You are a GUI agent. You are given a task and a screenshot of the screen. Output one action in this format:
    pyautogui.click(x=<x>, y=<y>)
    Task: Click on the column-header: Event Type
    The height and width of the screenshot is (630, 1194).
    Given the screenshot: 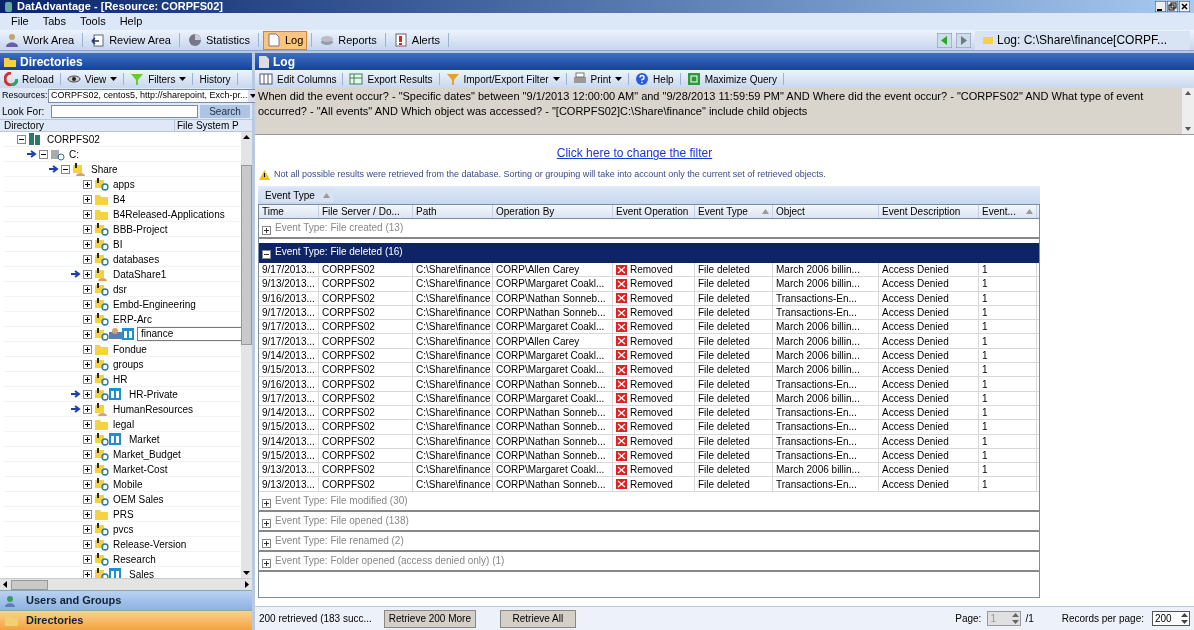 What is the action you would take?
    pyautogui.click(x=734, y=211)
    